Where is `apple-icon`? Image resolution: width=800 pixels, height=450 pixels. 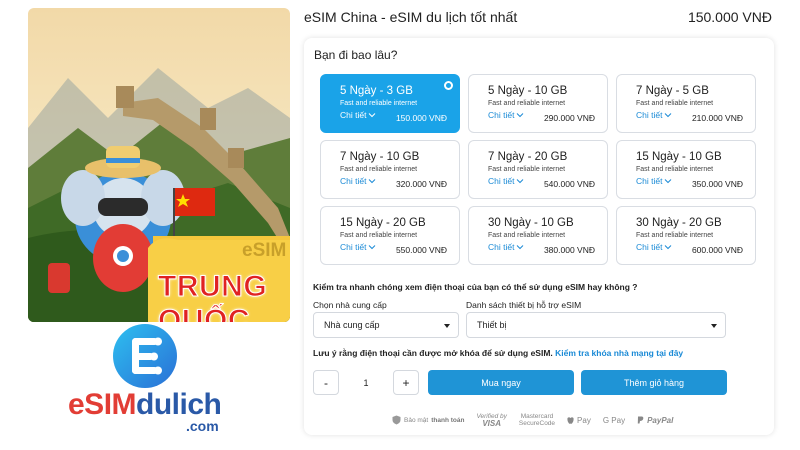
apple-icon is located at coordinates (570, 420).